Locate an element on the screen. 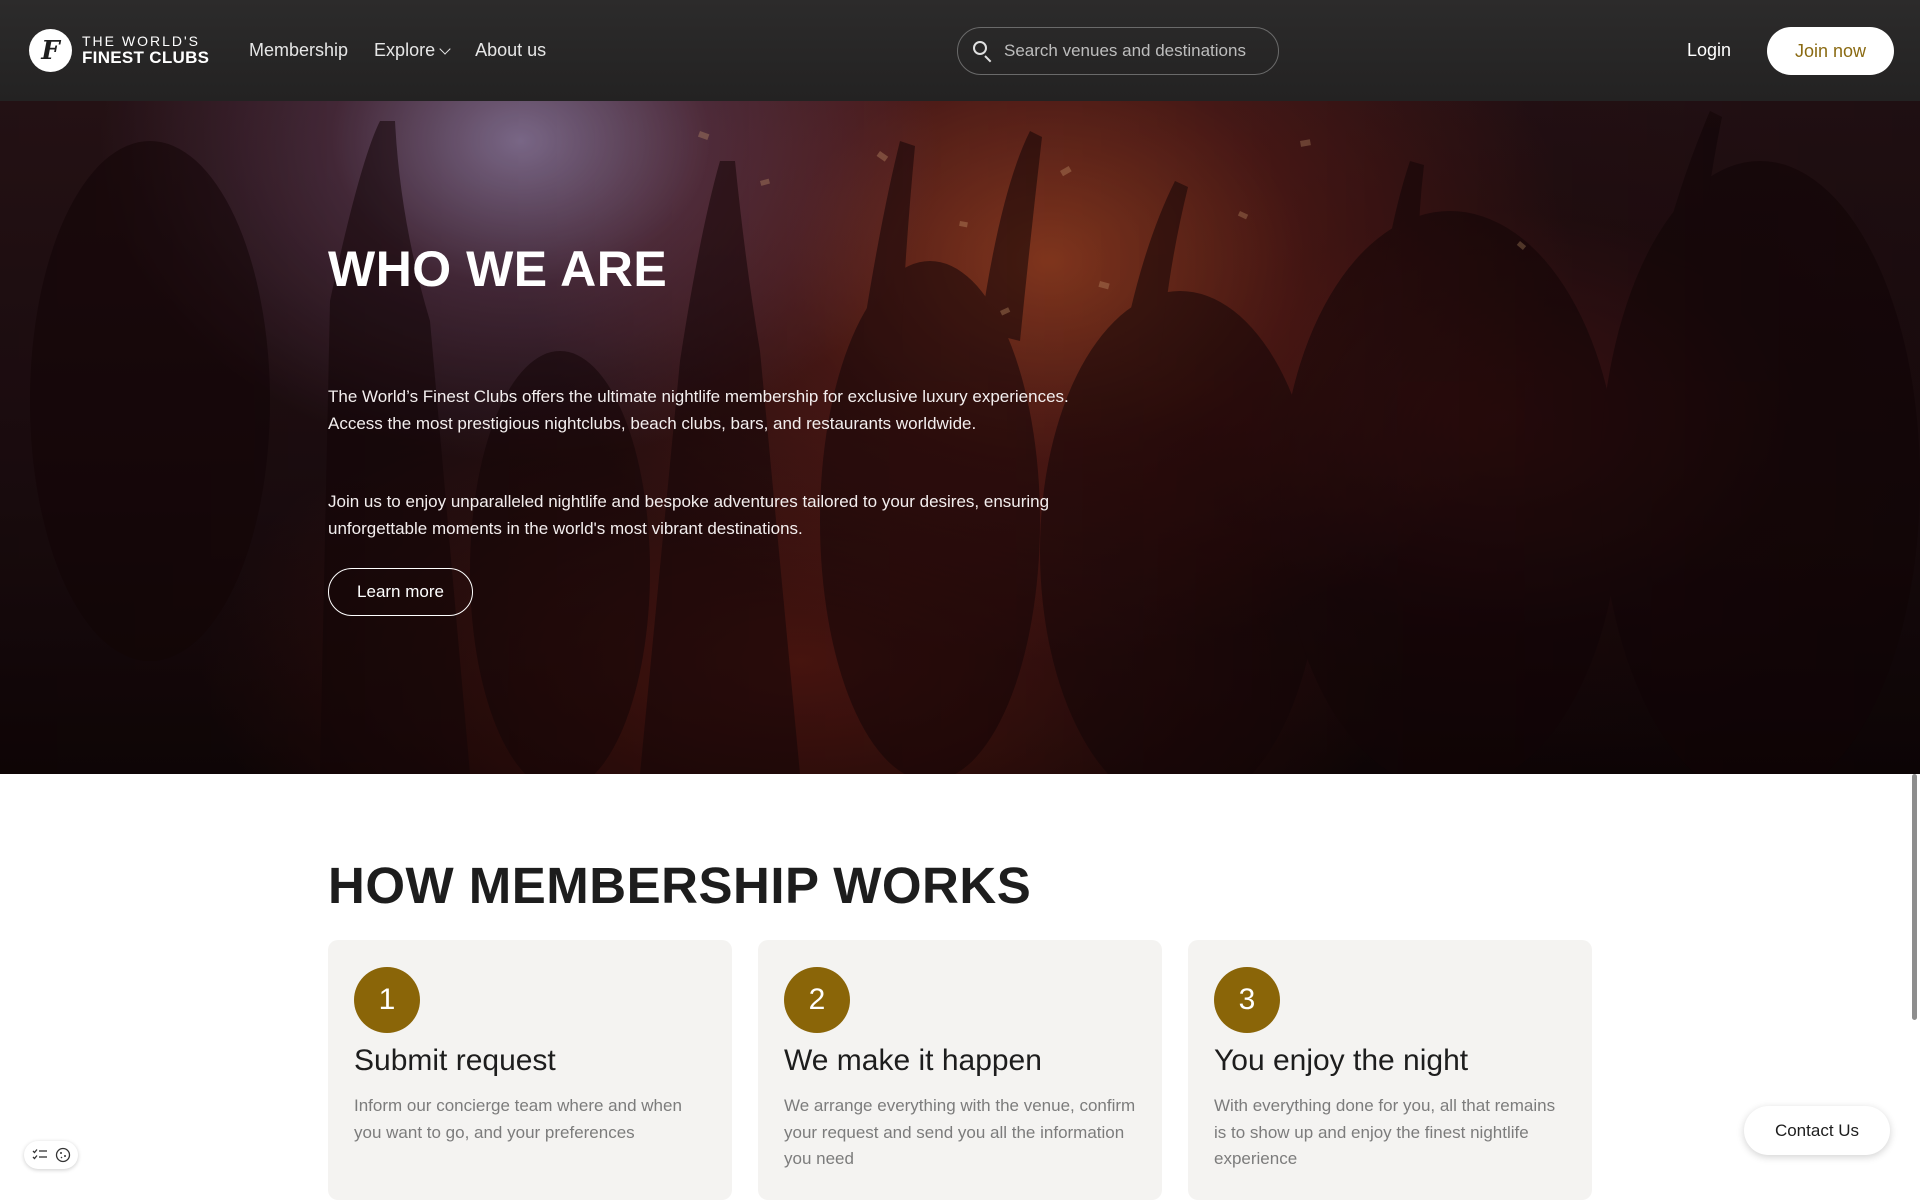 This screenshot has height=1200, width=1920. nav-about-us: About us is located at coordinates (510, 50).